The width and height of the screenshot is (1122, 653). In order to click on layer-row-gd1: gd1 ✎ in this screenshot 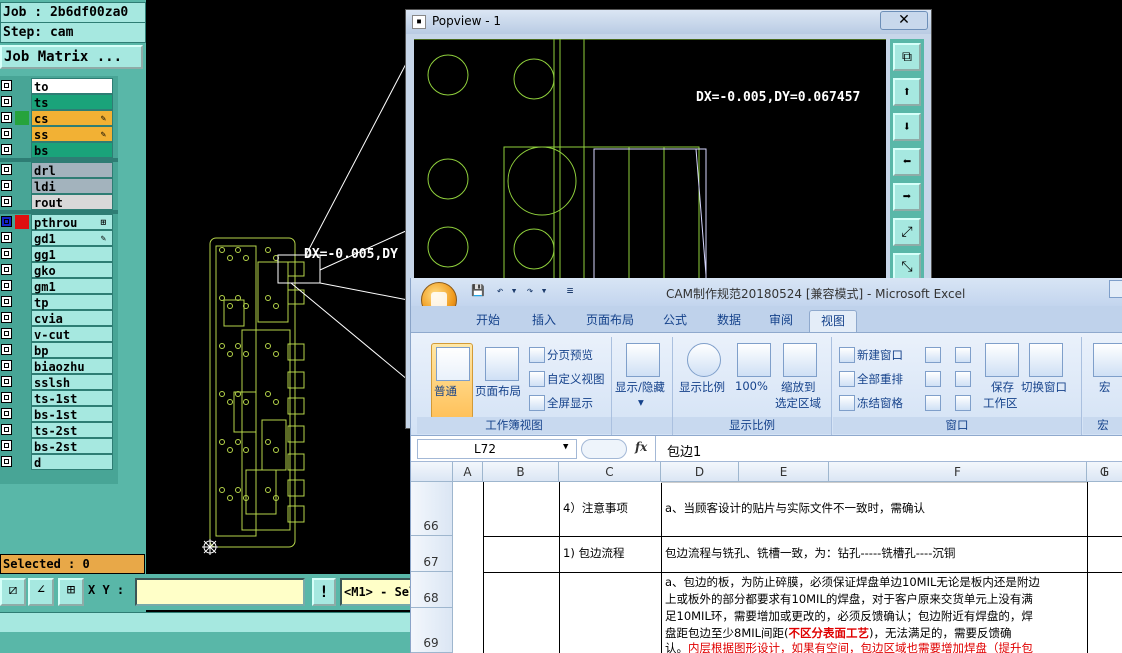, I will do `click(59, 238)`.